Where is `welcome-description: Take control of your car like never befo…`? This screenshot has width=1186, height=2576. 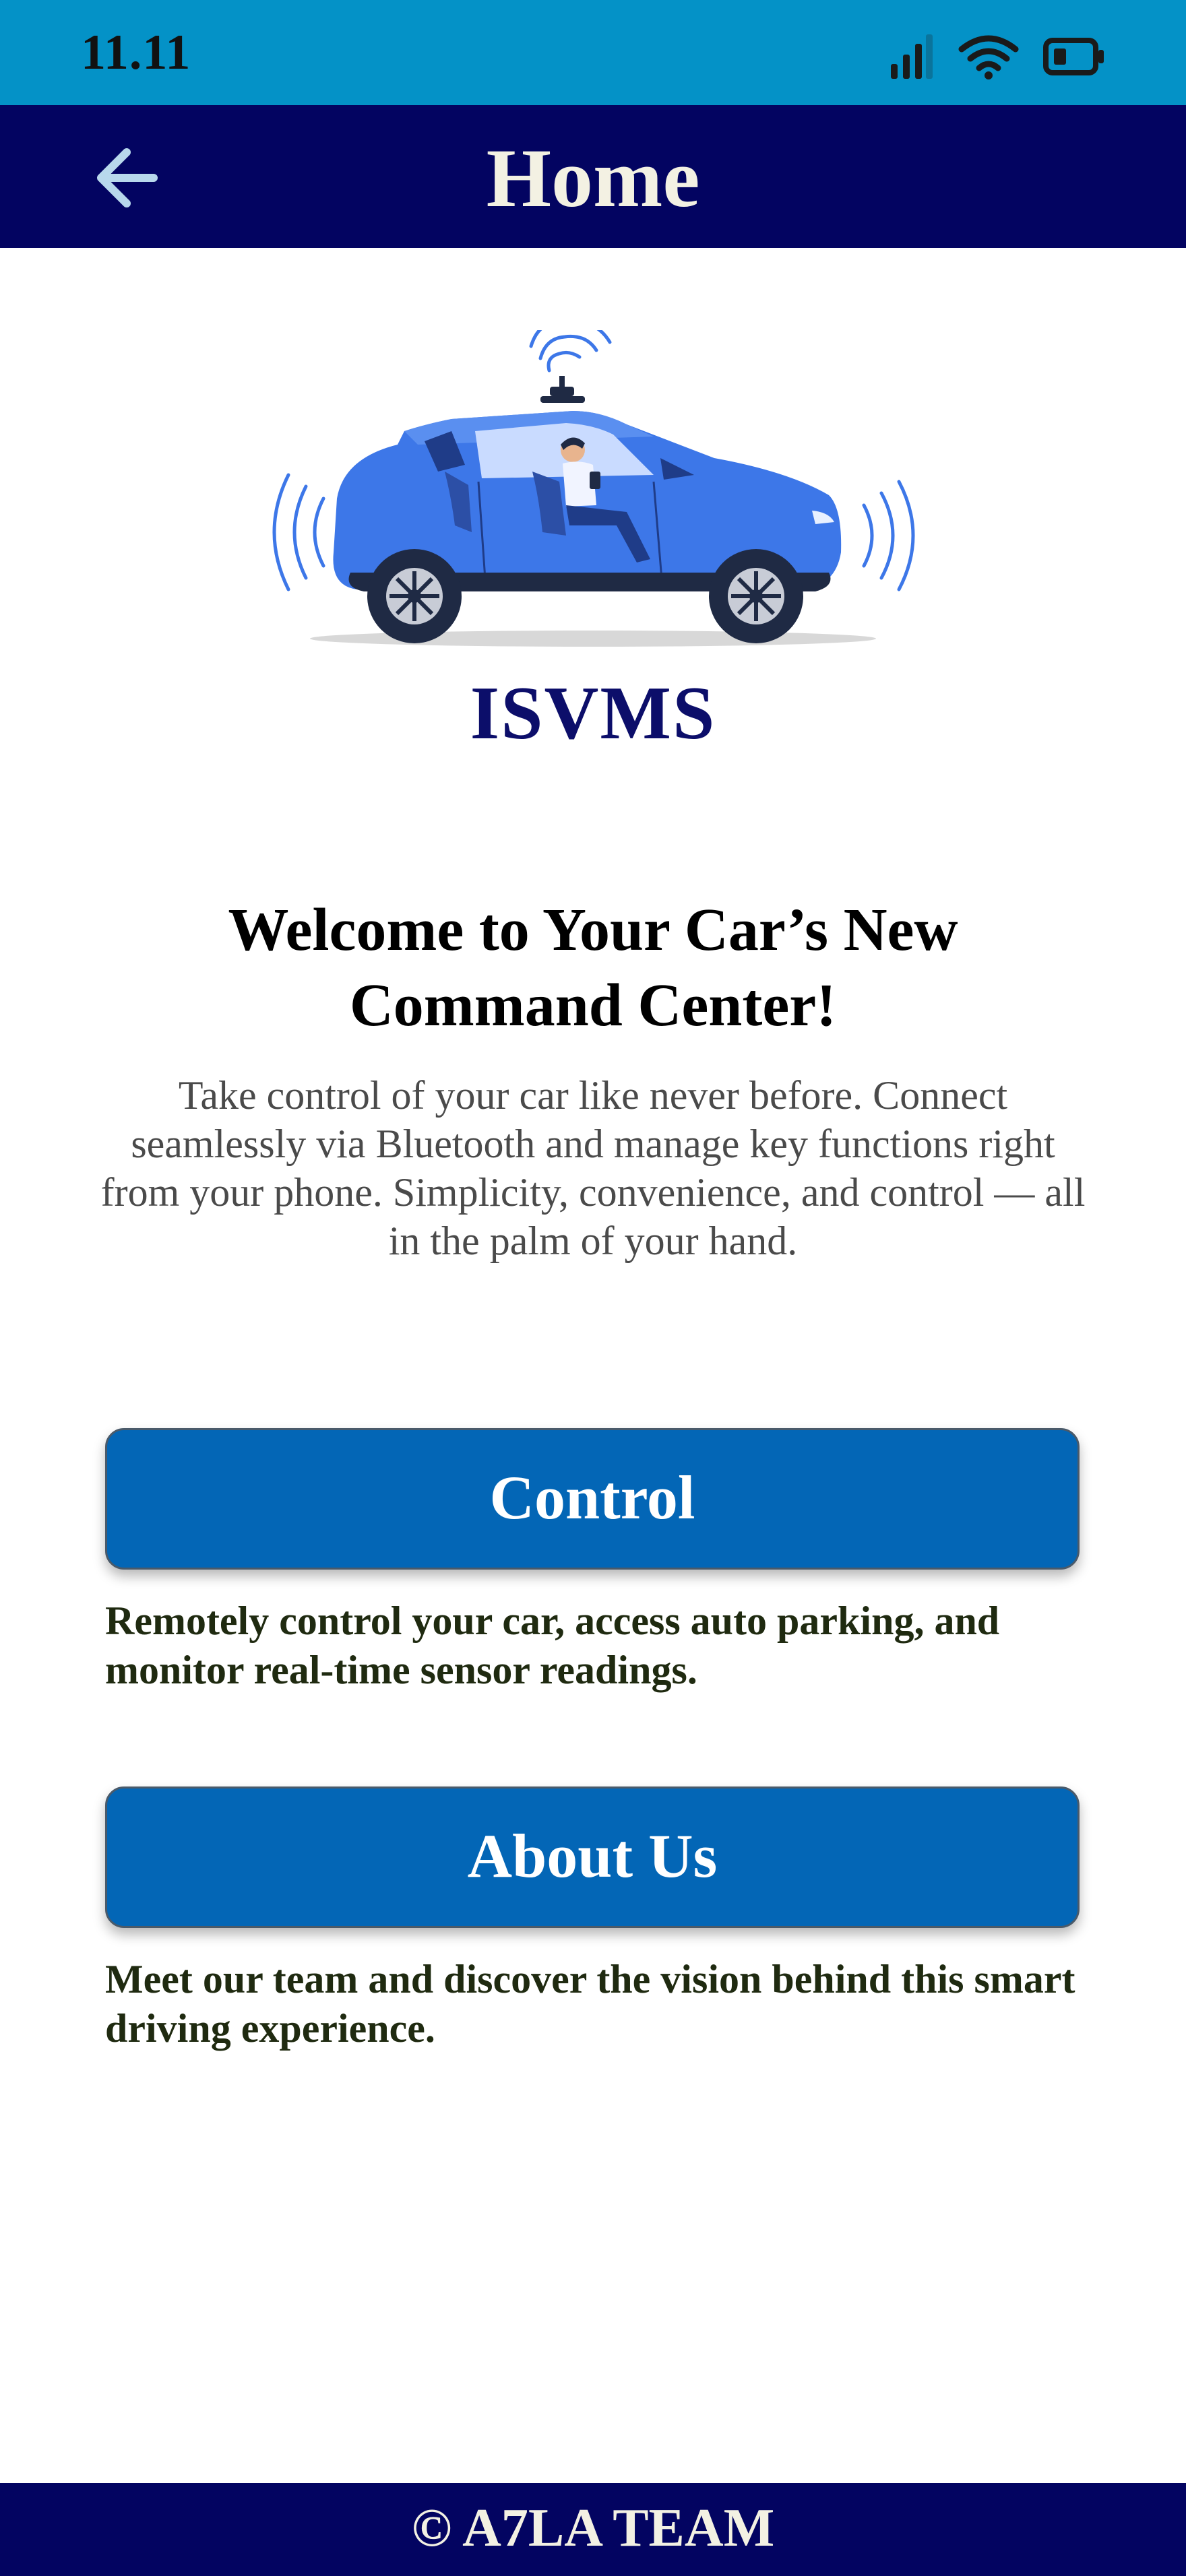
welcome-description: Take control of your car like never befo… is located at coordinates (593, 1168).